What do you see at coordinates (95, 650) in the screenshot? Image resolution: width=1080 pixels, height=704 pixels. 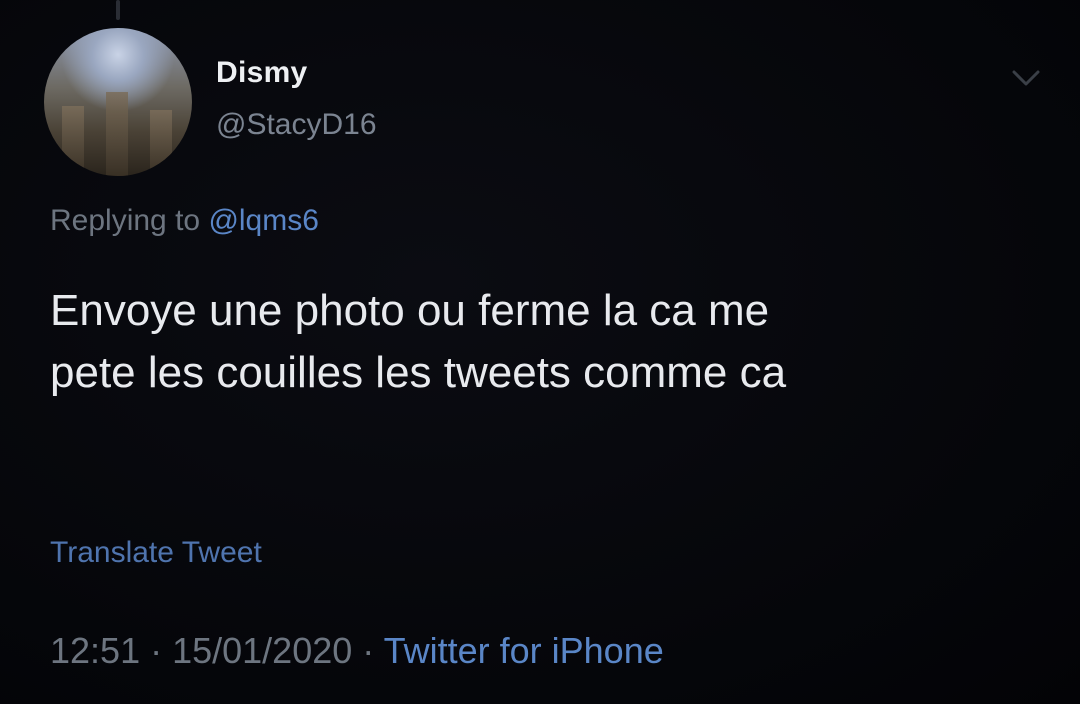 I see `tweet-time: 12:51` at bounding box center [95, 650].